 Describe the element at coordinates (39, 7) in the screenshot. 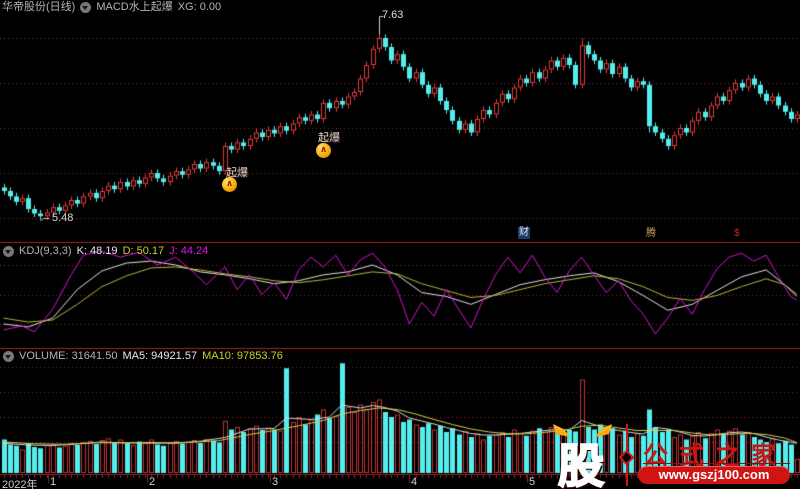

I see `stock-title: 华帝股份(日线)` at that location.